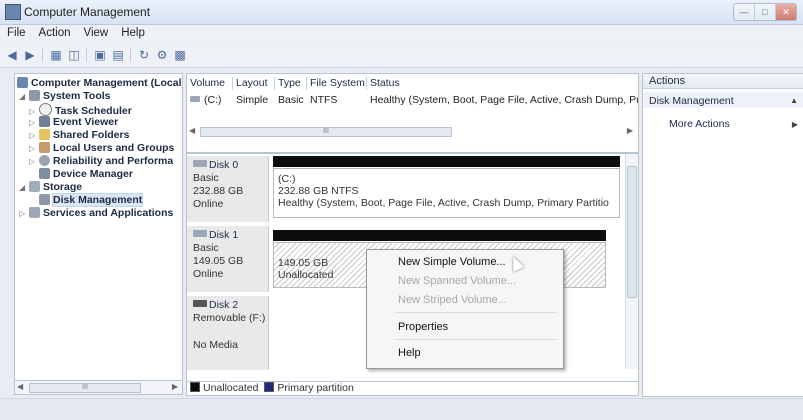 The width and height of the screenshot is (803, 420). What do you see at coordinates (446, 161) in the screenshot?
I see `partition-header-bar` at bounding box center [446, 161].